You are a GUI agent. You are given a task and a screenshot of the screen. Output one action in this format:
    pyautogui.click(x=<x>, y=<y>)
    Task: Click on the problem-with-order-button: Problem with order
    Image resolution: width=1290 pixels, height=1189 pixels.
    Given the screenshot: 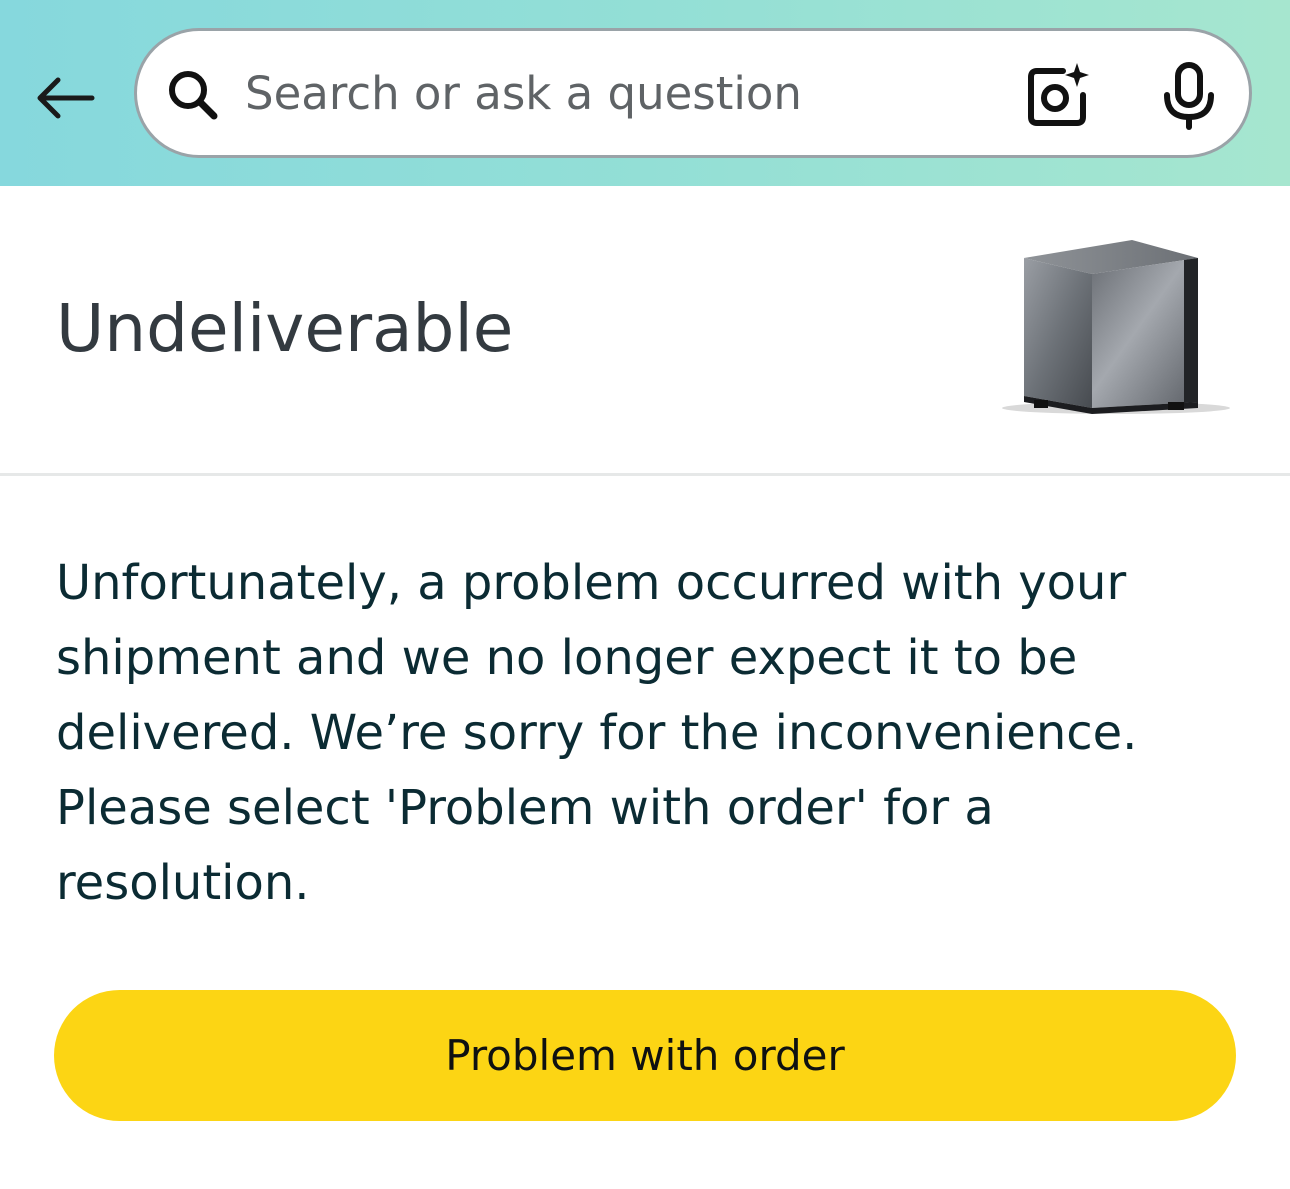 What is the action you would take?
    pyautogui.click(x=645, y=1055)
    